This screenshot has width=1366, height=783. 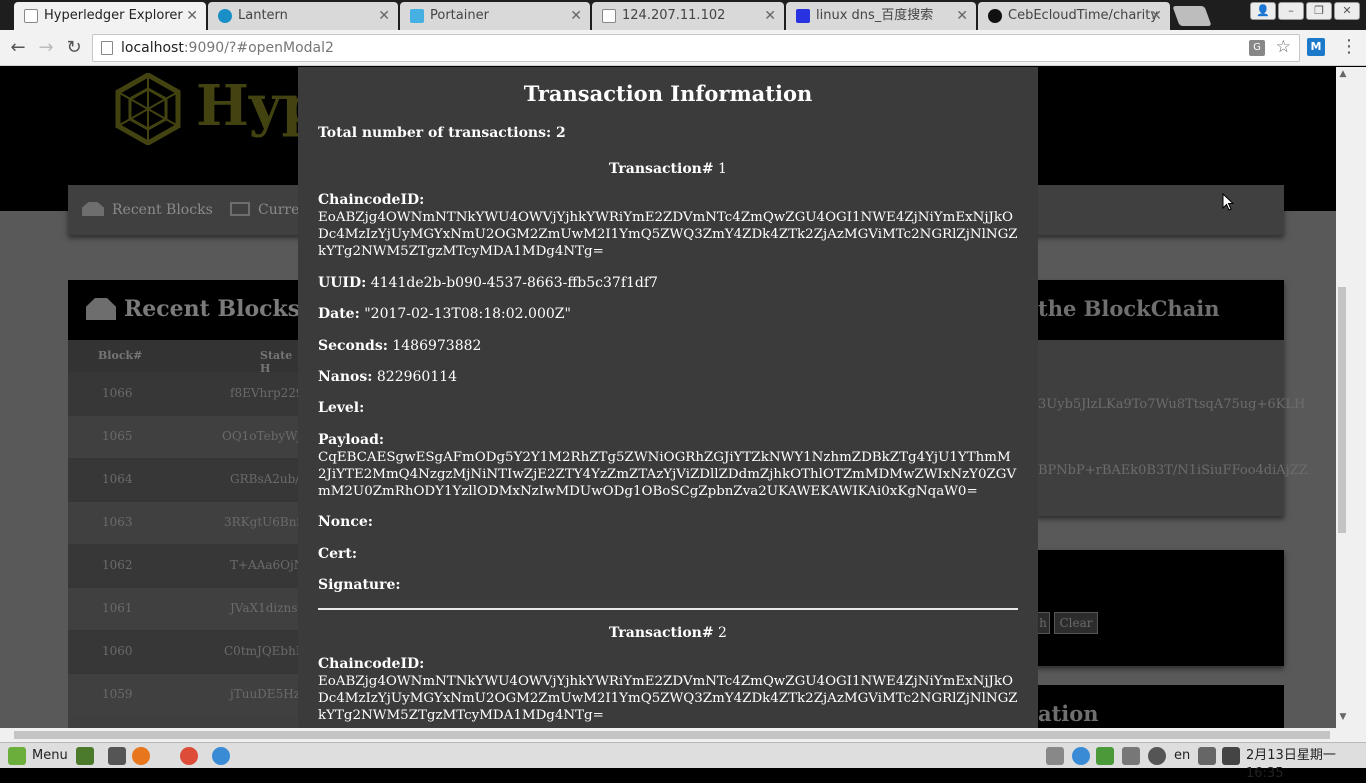 I want to click on browser-menu-icon: ⋮, so click(x=1349, y=46).